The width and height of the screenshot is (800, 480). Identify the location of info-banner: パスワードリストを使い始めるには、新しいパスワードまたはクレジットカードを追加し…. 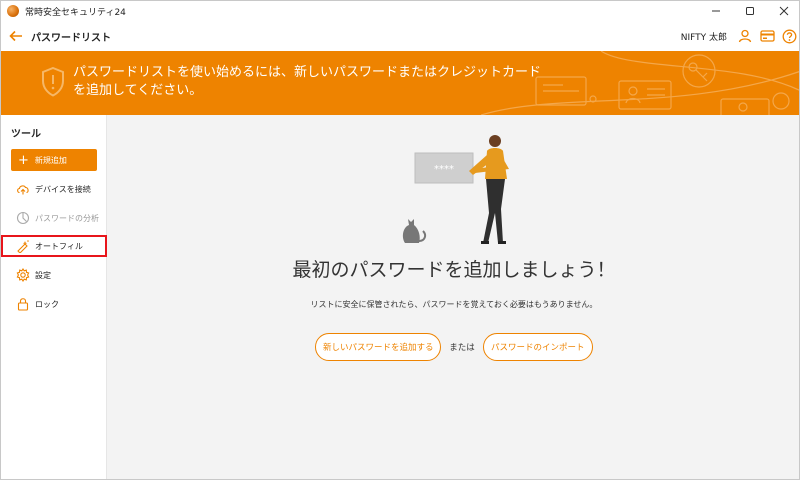
(400, 83).